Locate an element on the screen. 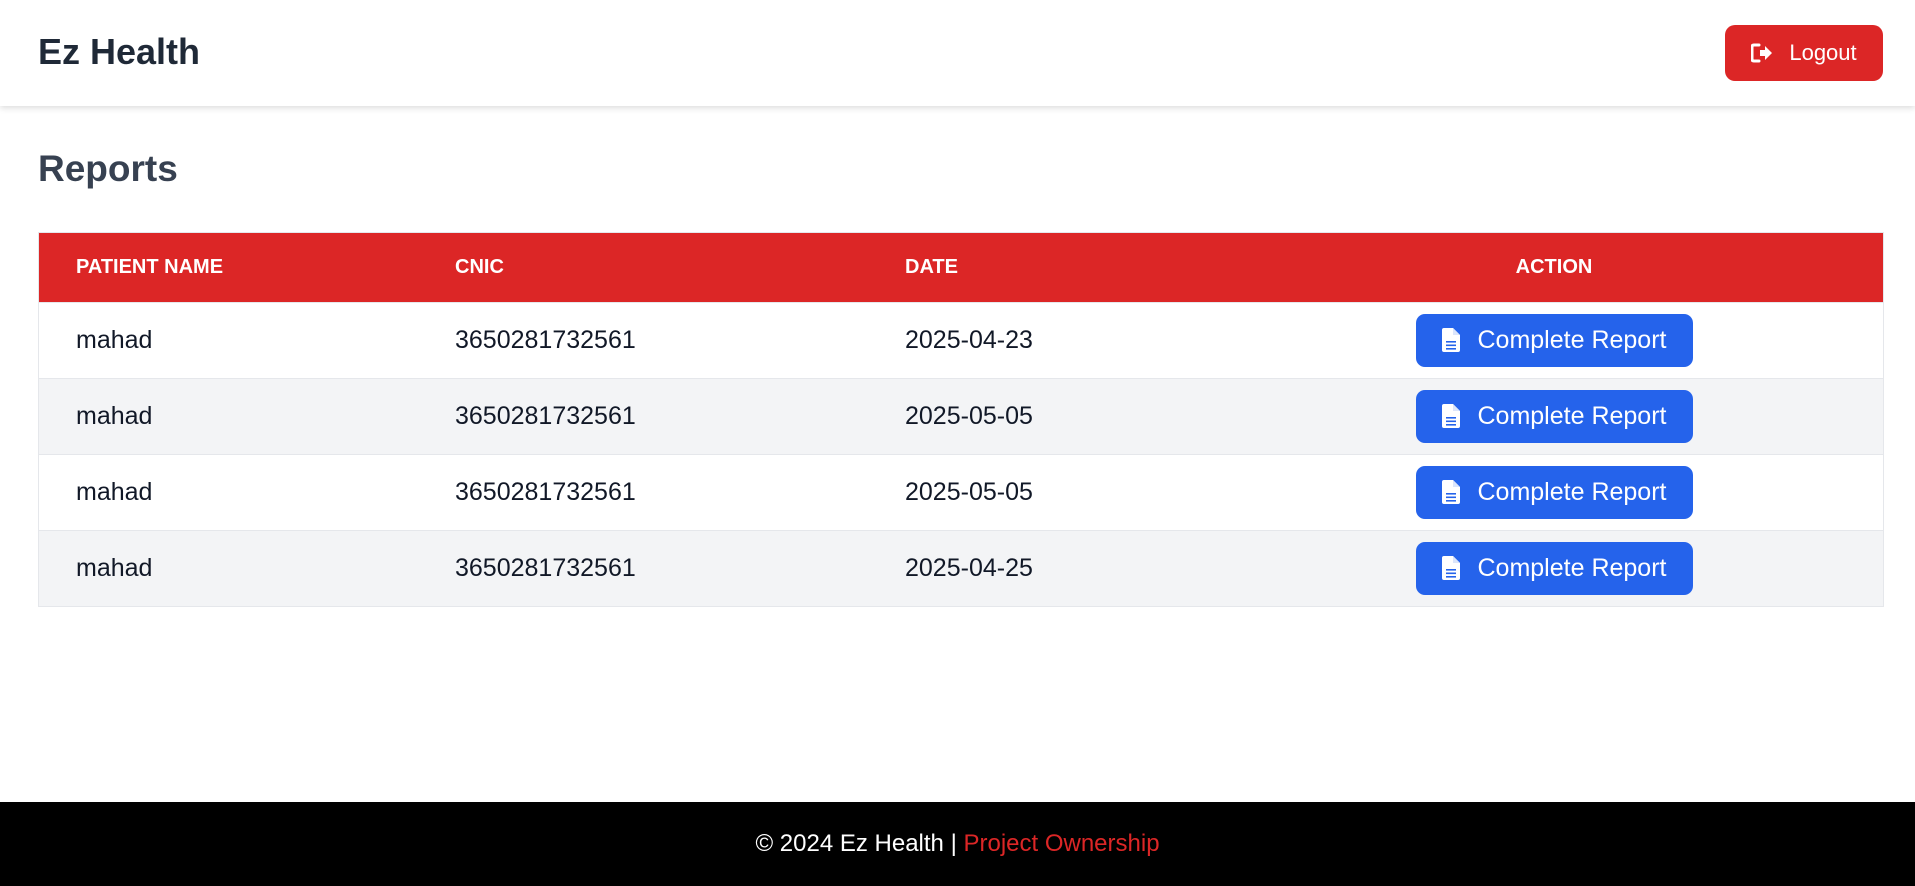  brand-logo-text: Ez Health is located at coordinates (119, 52).